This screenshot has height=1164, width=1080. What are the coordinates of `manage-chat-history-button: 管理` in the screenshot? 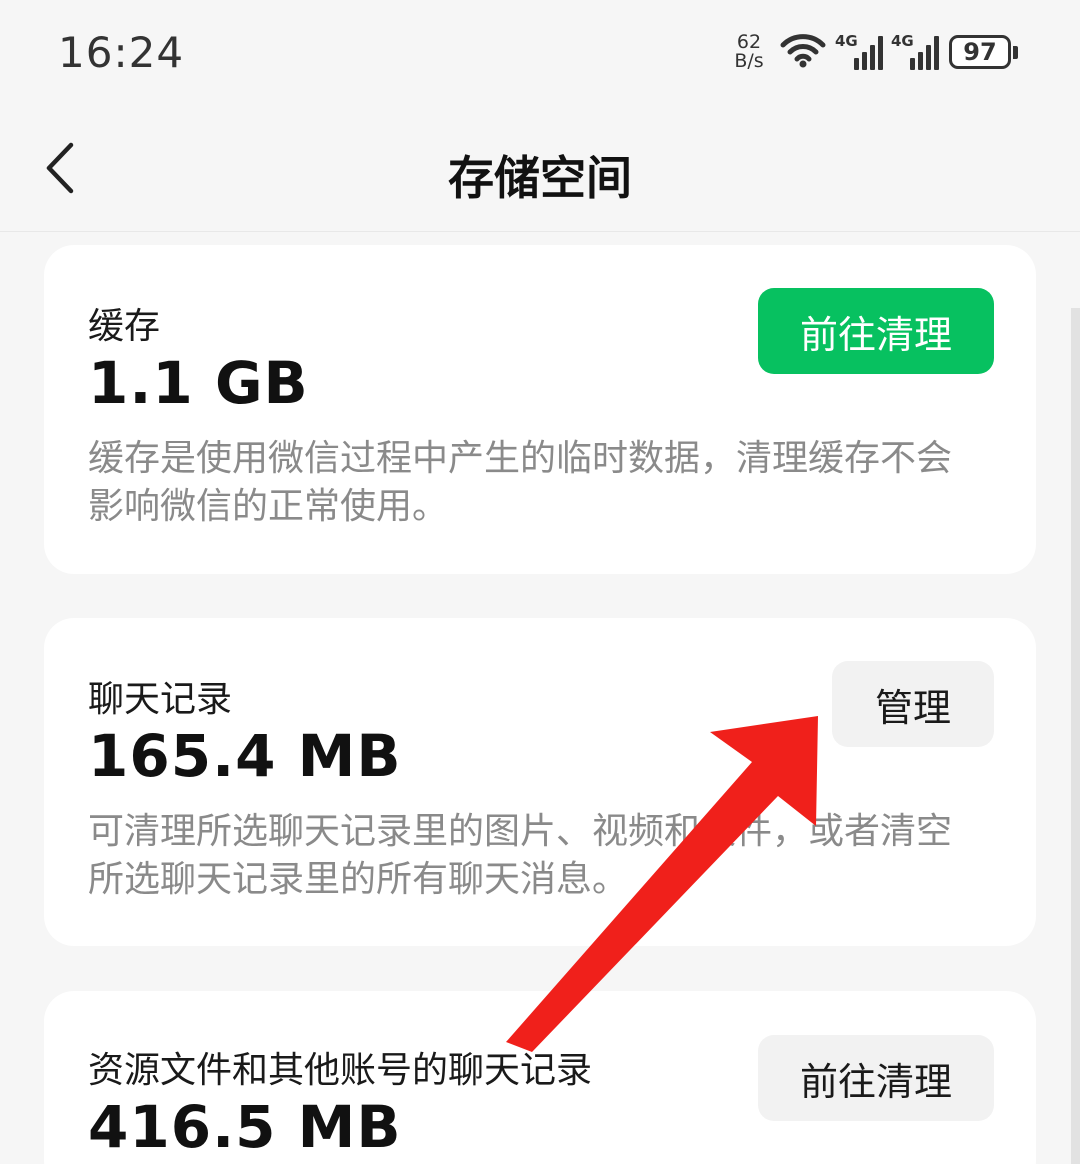 It's located at (913, 704).